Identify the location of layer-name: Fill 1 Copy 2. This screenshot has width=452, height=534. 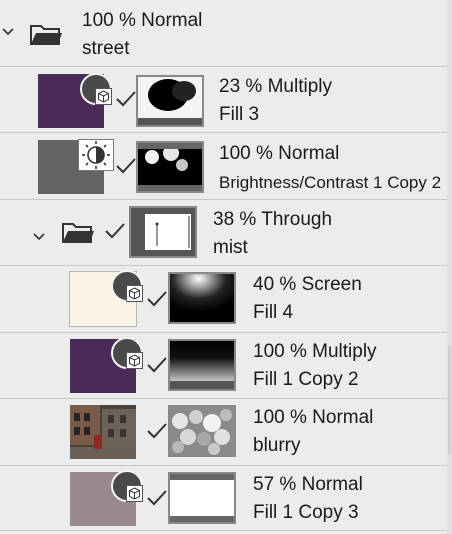
(306, 379).